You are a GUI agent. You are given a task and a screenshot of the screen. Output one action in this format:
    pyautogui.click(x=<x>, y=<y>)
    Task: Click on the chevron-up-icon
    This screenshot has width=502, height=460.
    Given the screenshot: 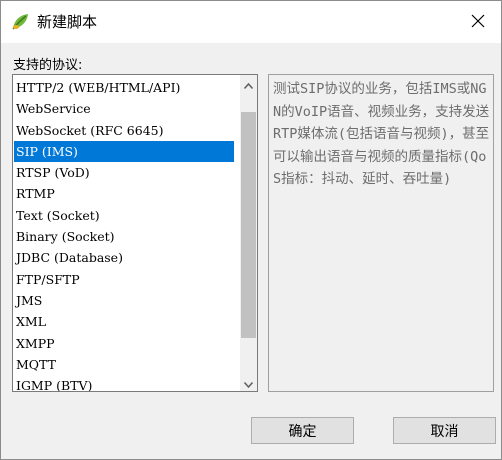 What is the action you would take?
    pyautogui.click(x=248, y=84)
    